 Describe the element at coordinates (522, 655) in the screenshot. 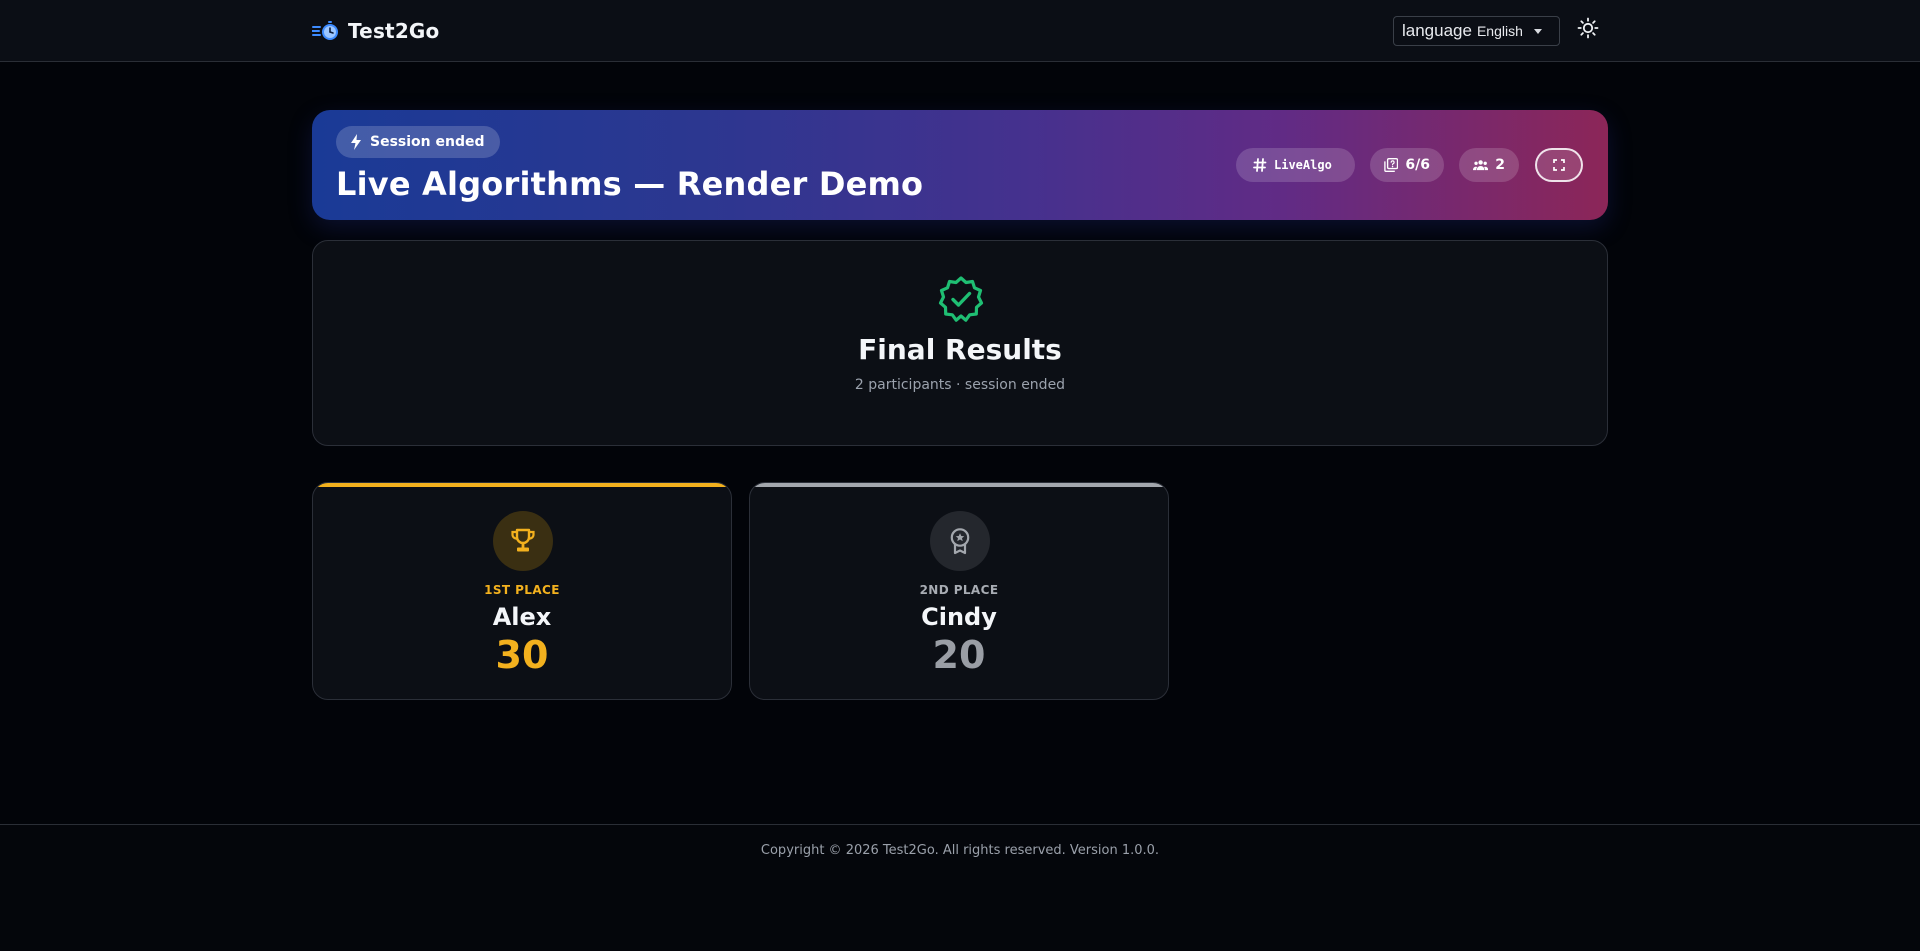

I see `first-place-score: 30` at that location.